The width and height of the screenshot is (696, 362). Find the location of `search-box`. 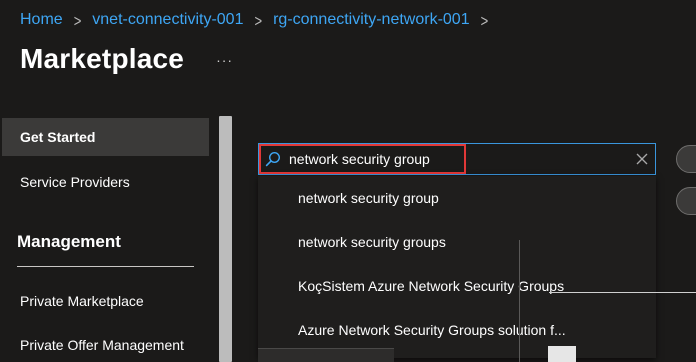

search-box is located at coordinates (457, 159).